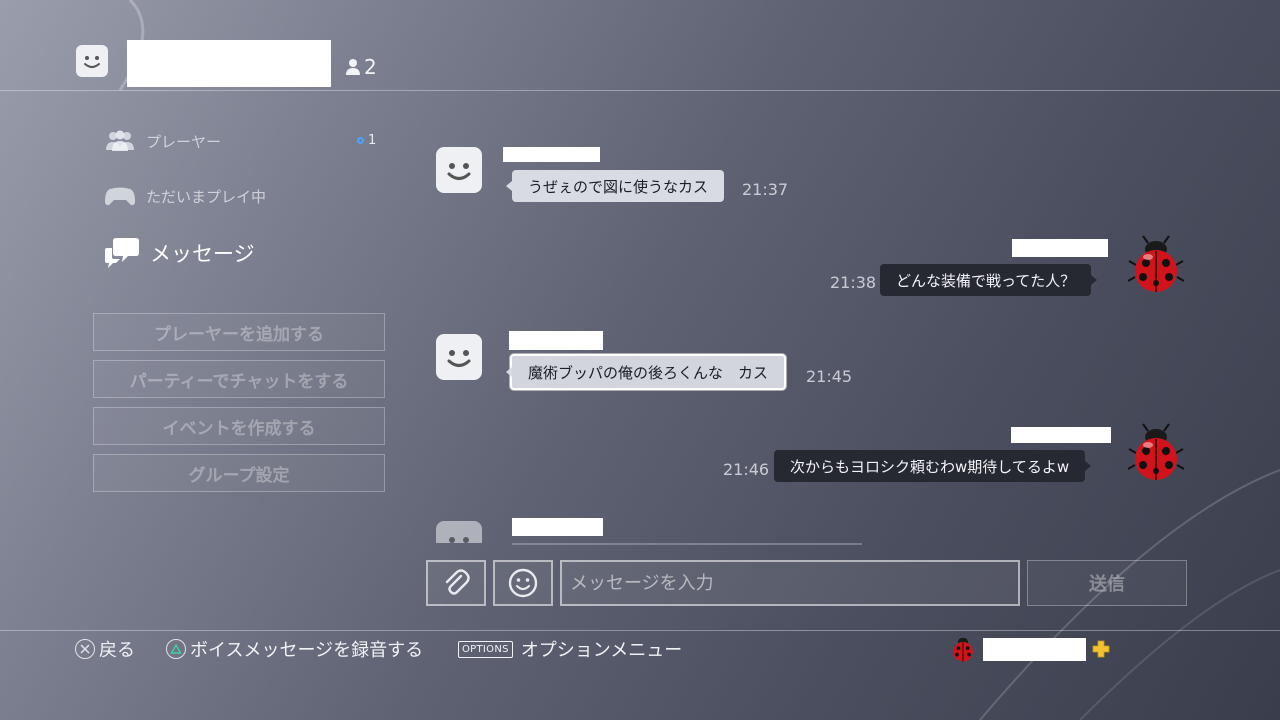 The width and height of the screenshot is (1280, 720). I want to click on group-settings-button: グループ設定, so click(239, 473).